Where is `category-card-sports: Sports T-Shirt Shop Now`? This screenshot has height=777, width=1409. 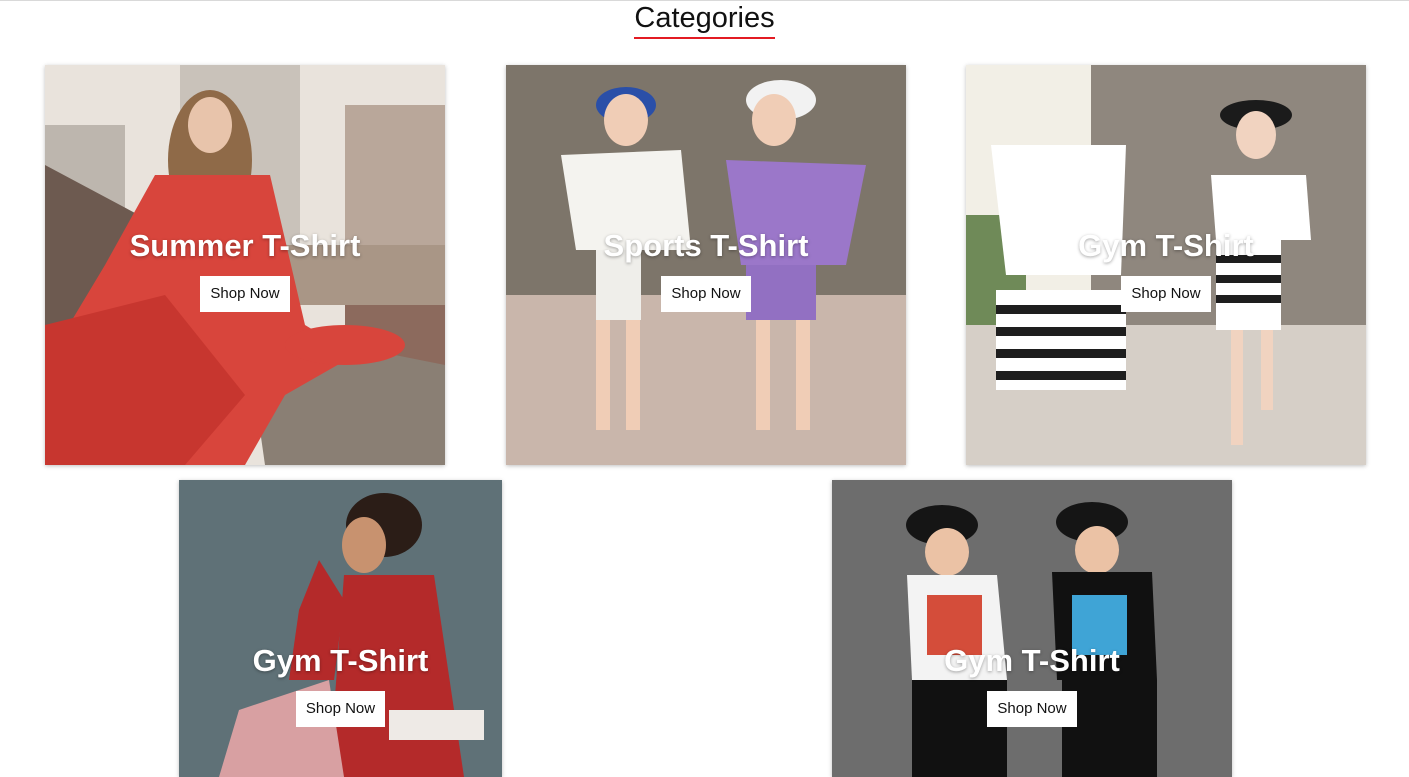 category-card-sports: Sports T-Shirt Shop Now is located at coordinates (706, 265).